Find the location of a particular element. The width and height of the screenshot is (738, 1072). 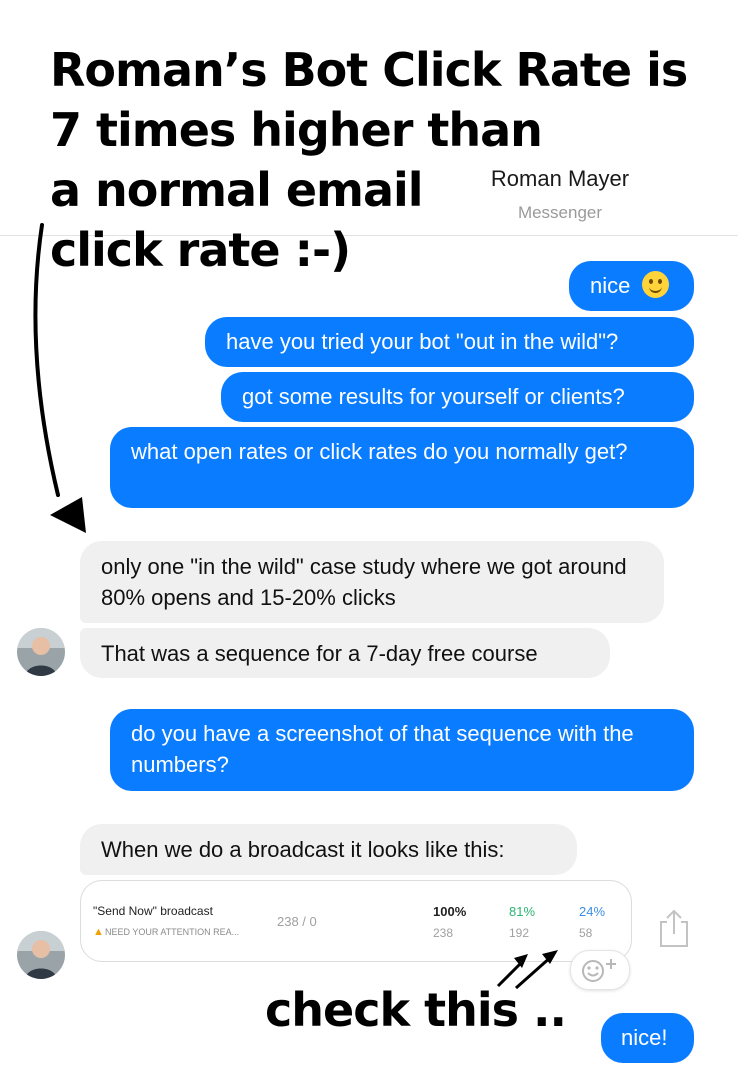

annotation-line-2: 7 times higher than is located at coordinates (296, 130).